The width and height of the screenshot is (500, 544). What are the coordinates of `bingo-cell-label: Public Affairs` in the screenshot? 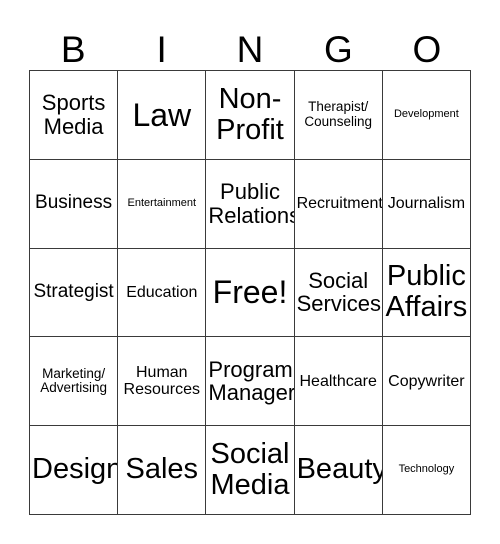 It's located at (426, 292).